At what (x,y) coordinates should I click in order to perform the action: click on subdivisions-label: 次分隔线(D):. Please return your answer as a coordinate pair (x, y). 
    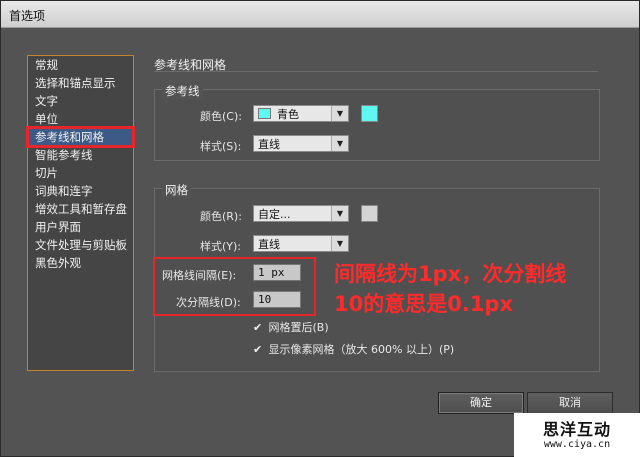
    Looking at the image, I should click on (208, 302).